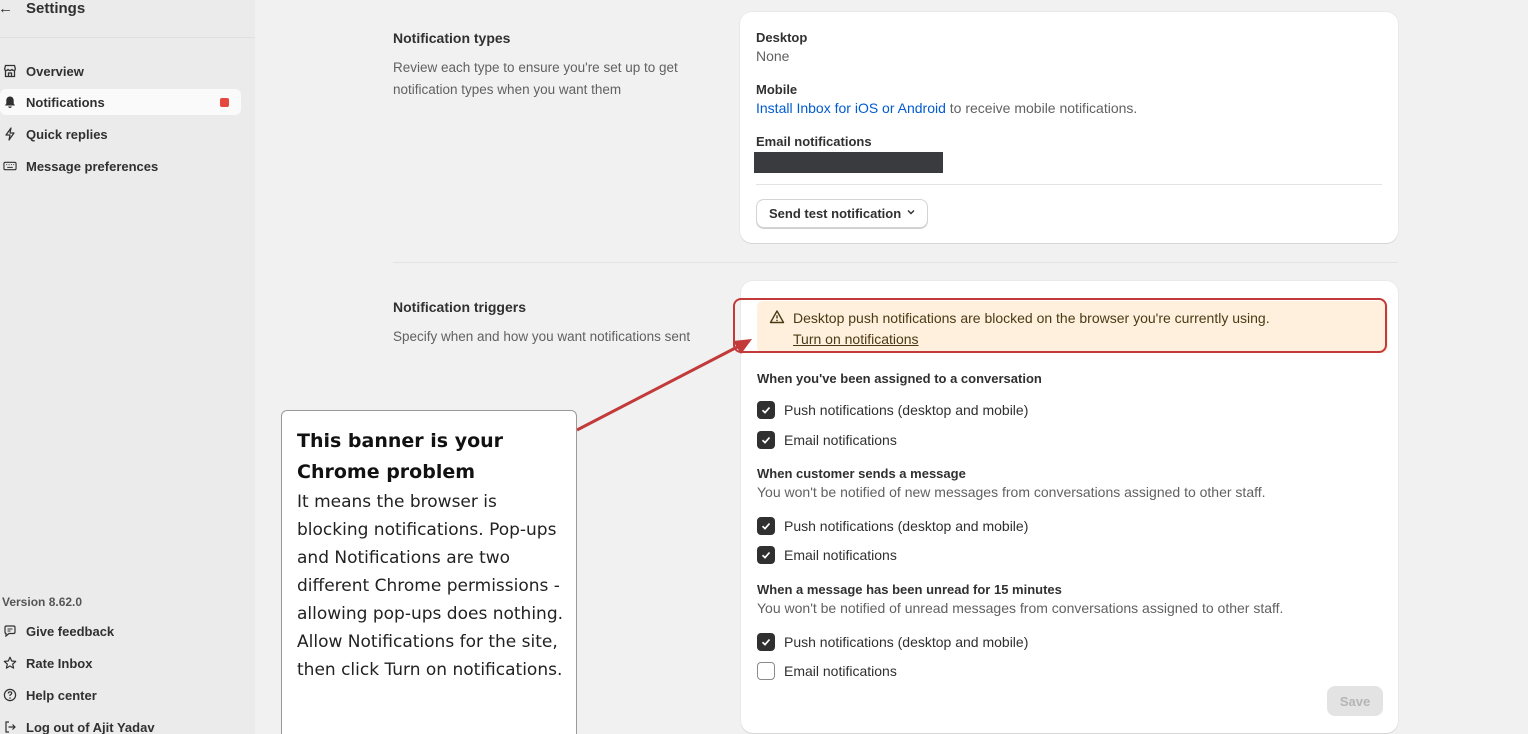  Describe the element at coordinates (911, 213) in the screenshot. I see `chevron-down-icon` at that location.